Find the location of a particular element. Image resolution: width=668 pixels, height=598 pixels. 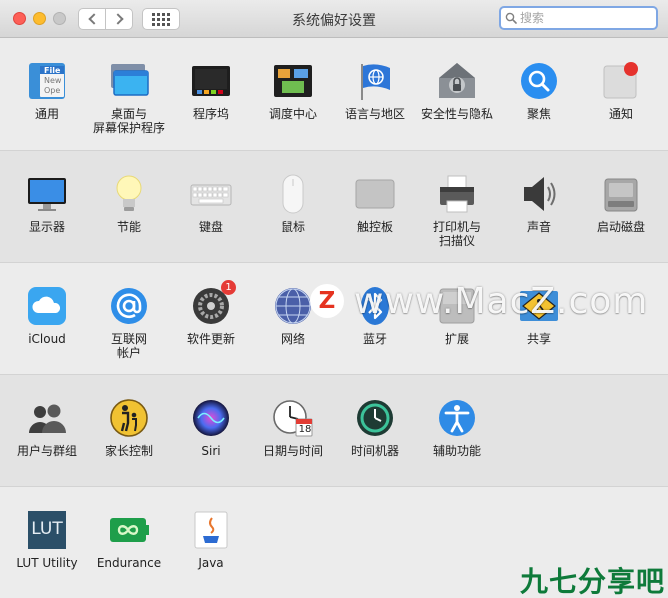

pref-security-privacy: 安全性与隐私 is located at coordinates (457, 79).